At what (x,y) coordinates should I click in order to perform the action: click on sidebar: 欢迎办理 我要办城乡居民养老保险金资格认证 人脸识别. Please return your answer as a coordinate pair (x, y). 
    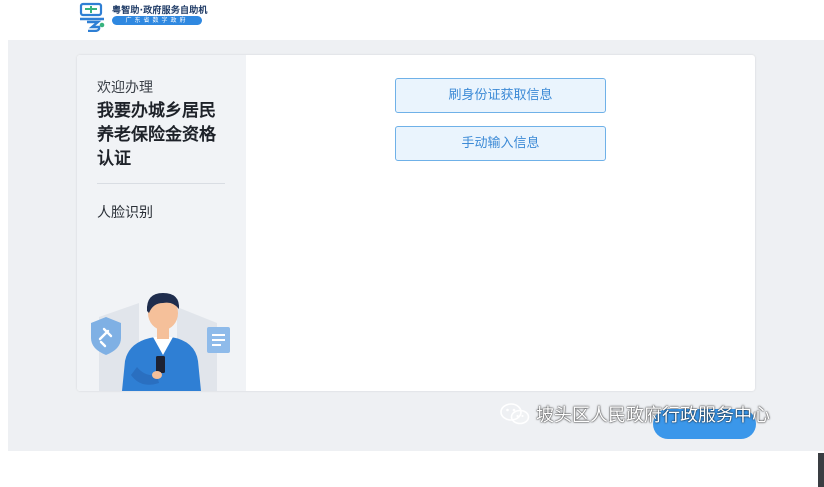
    Looking at the image, I should click on (161, 223).